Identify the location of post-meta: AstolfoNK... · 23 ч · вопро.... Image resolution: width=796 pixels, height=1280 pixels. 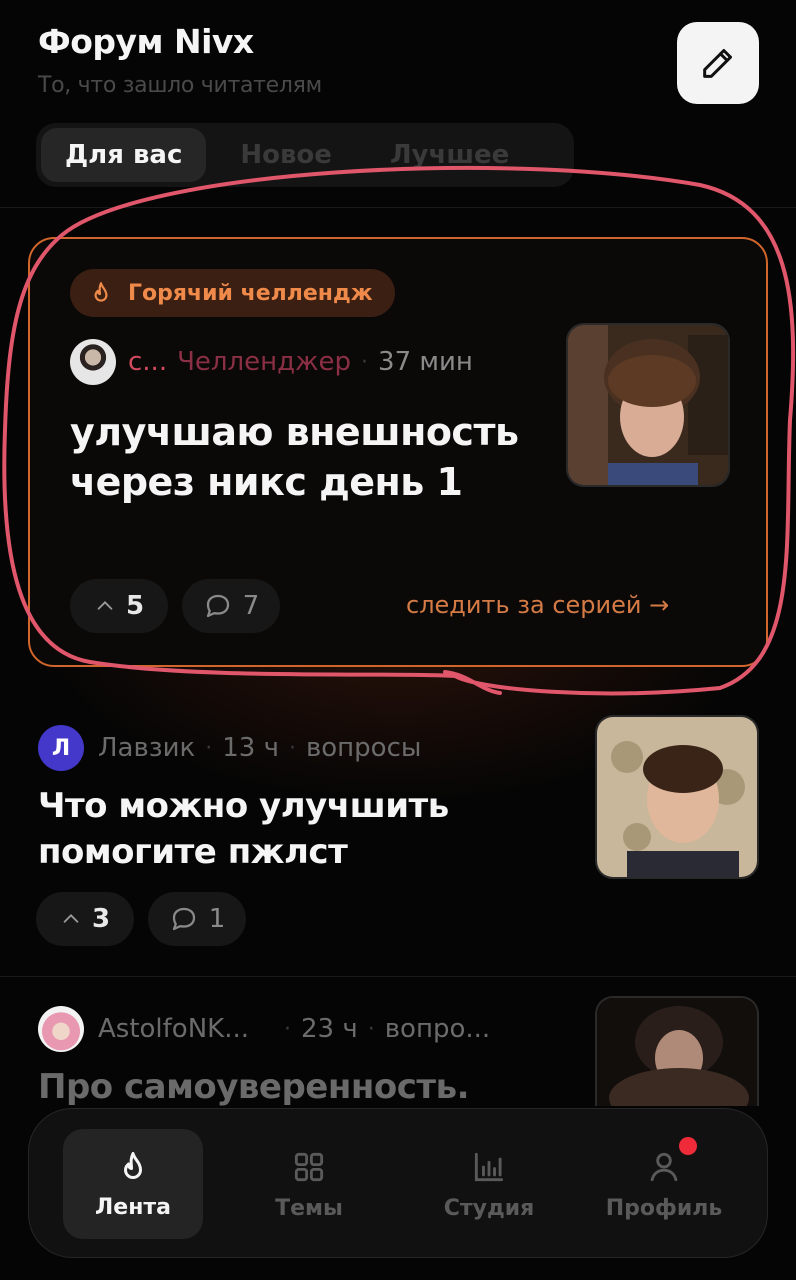
(264, 1029).